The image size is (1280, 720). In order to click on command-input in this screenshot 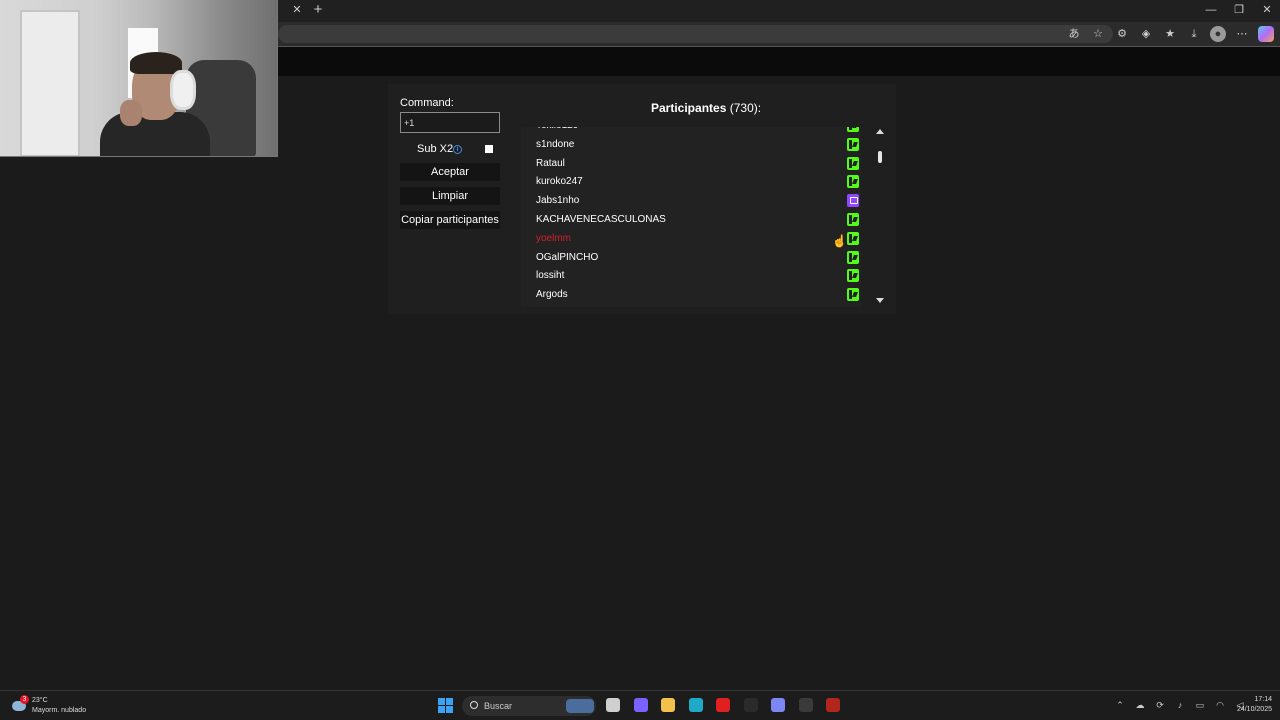, I will do `click(450, 122)`.